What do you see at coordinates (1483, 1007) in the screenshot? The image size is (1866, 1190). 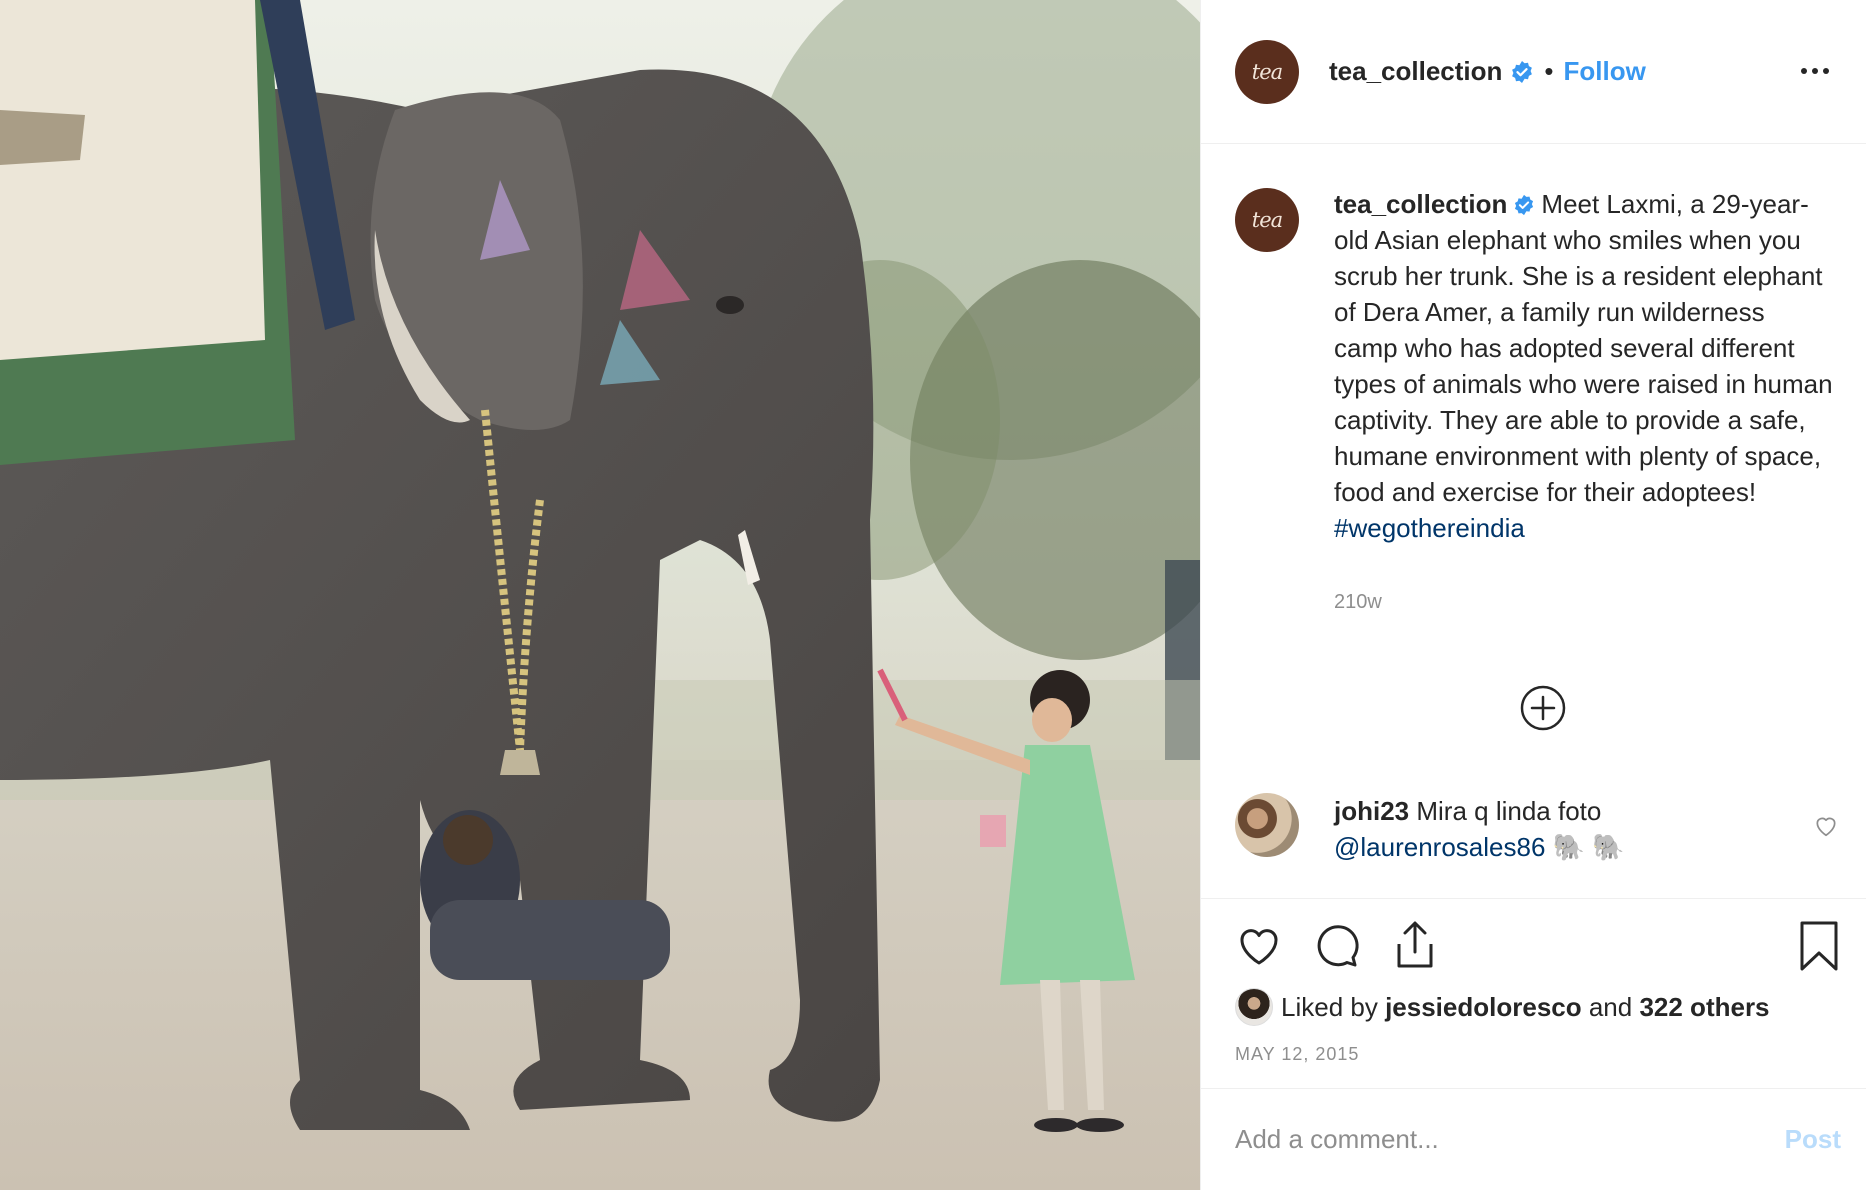 I see `likes-liker: jessiedoloresco` at bounding box center [1483, 1007].